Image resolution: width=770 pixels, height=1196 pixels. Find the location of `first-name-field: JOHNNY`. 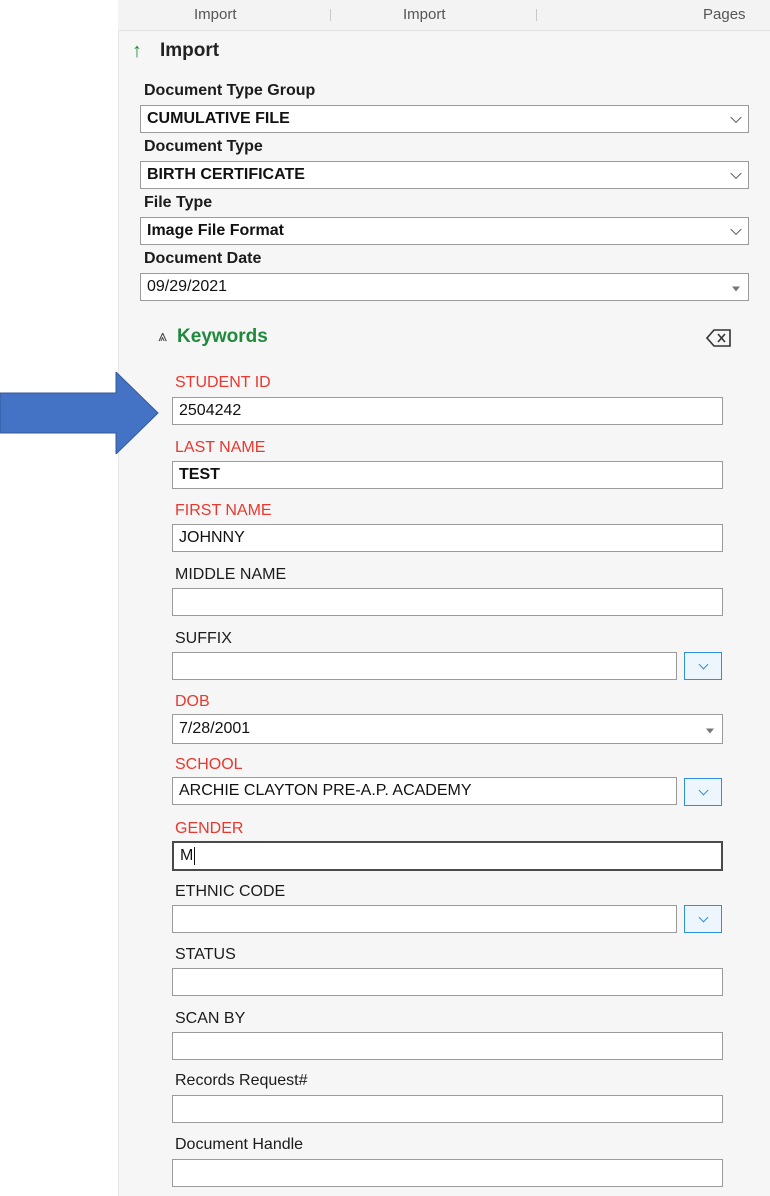

first-name-field: JOHNNY is located at coordinates (447, 538).